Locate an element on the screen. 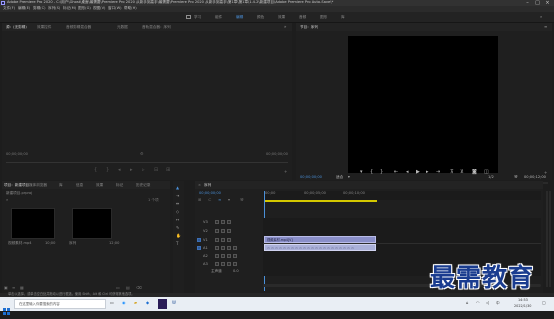 Image resolution: width=554 pixels, height=319 pixels. ripple-edit-tool-icon: ⇹ is located at coordinates (177, 204).